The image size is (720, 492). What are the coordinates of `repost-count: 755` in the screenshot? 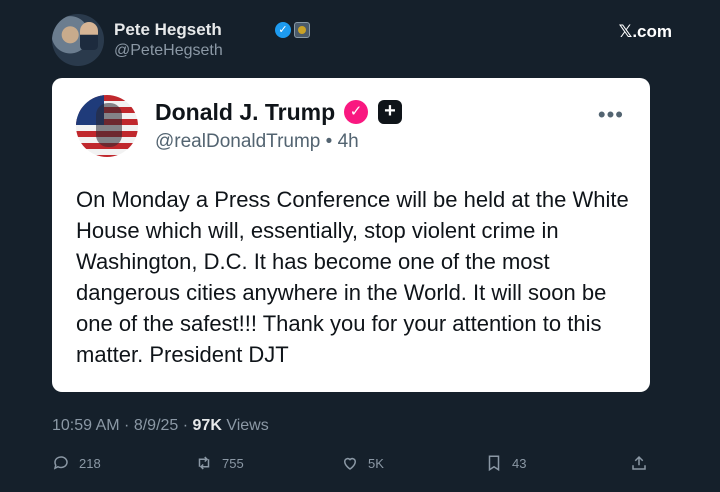 It's located at (233, 463).